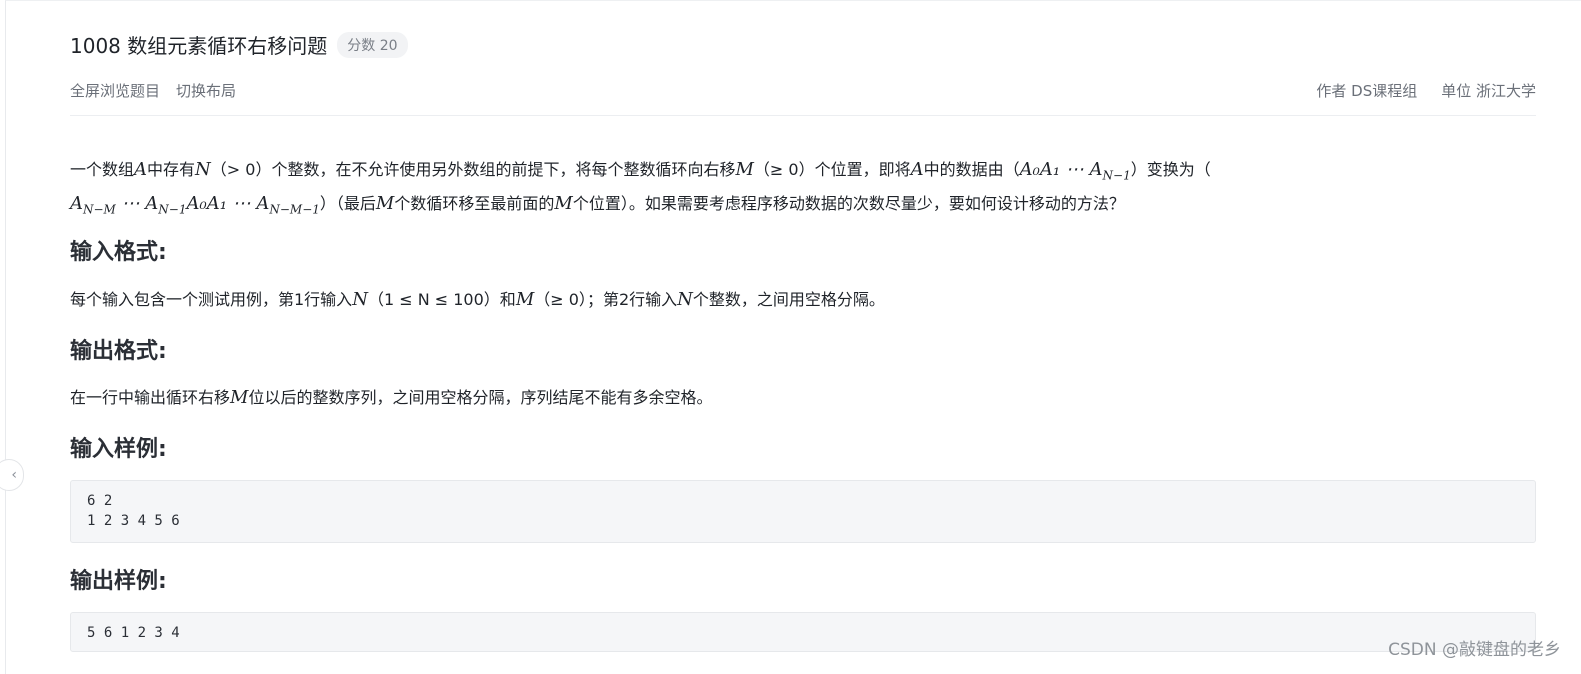 Image resolution: width=1581 pixels, height=674 pixels. I want to click on text: 个整数，之间用空格分隔。, so click(788, 299).